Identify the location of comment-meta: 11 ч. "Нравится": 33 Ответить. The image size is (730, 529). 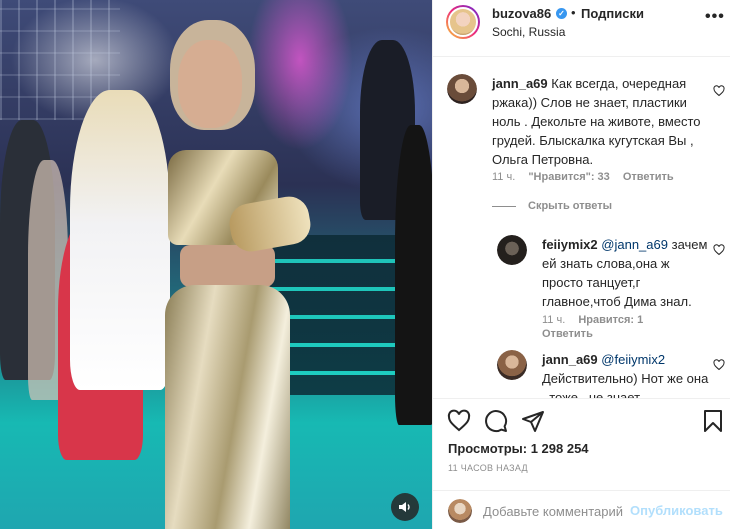
(583, 177).